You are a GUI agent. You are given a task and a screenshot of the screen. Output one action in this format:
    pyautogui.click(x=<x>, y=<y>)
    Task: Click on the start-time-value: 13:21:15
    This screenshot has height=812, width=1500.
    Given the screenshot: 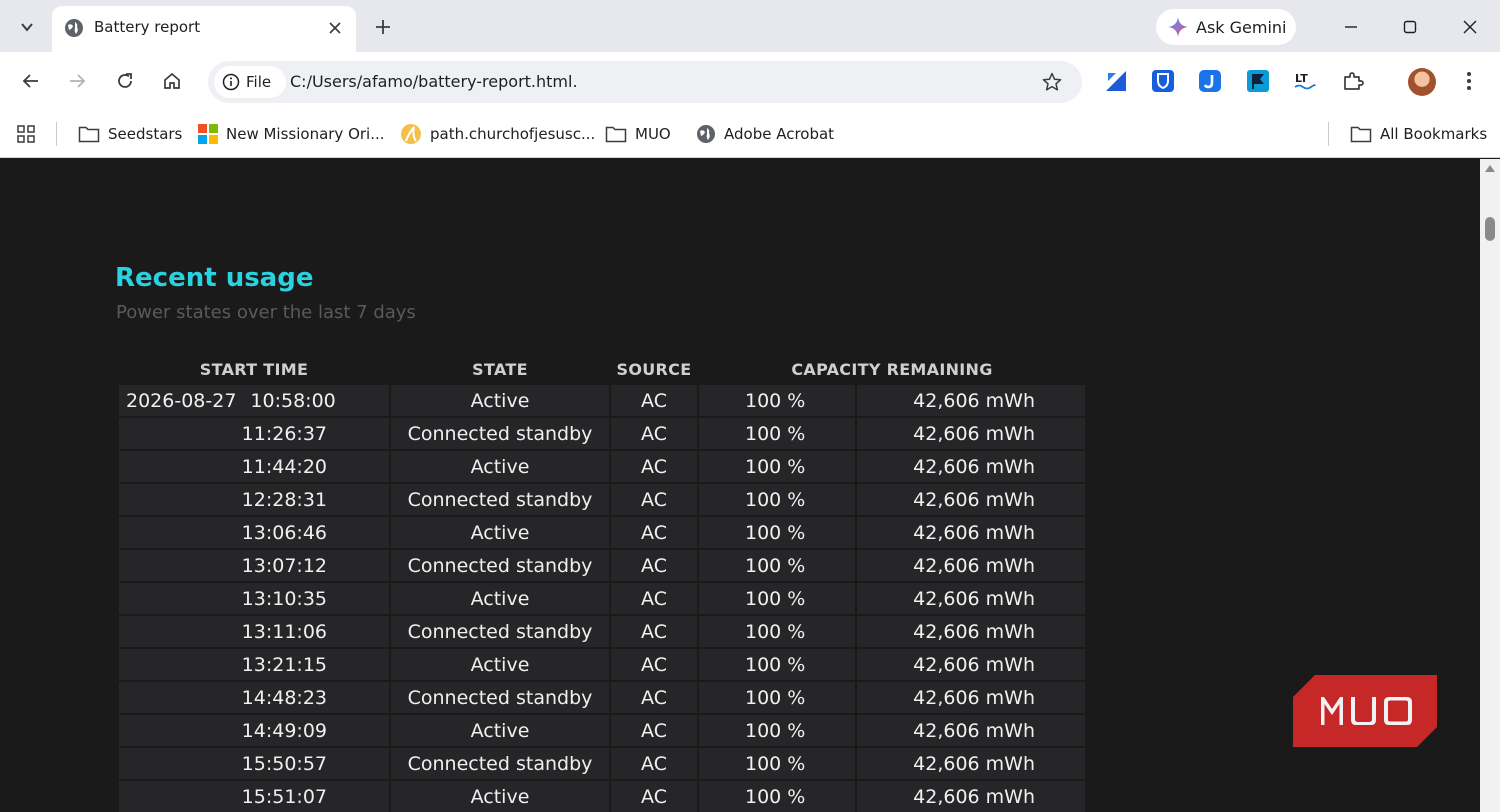 What is the action you would take?
    pyautogui.click(x=284, y=664)
    